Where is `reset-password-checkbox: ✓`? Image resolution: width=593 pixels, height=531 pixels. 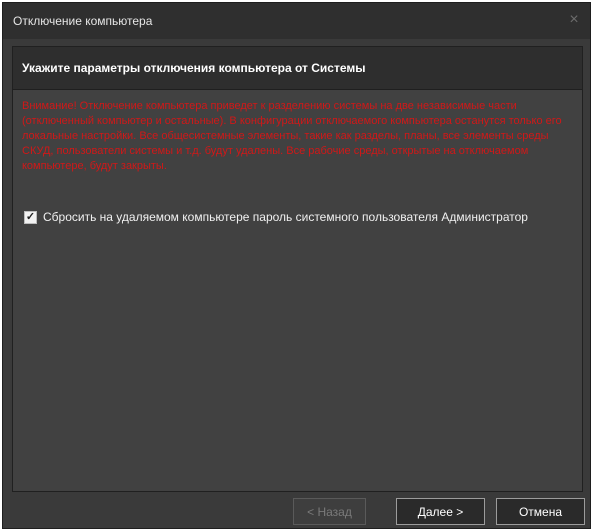 reset-password-checkbox: ✓ is located at coordinates (30, 217).